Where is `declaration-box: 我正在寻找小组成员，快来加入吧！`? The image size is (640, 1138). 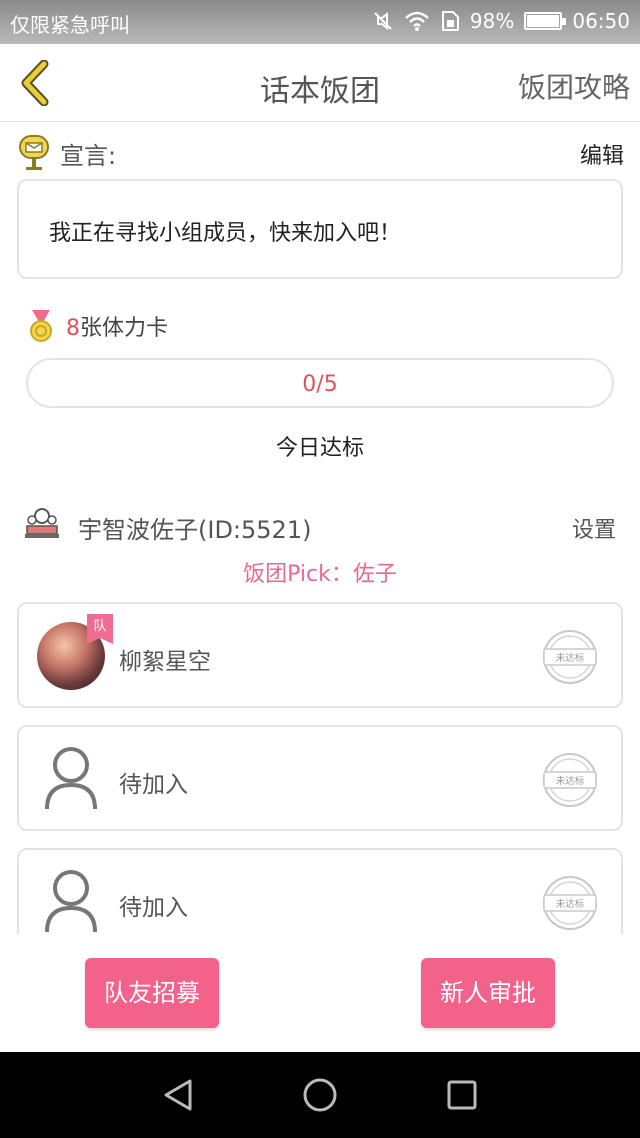
declaration-box: 我正在寻找小组成员，快来加入吧！ is located at coordinates (320, 229).